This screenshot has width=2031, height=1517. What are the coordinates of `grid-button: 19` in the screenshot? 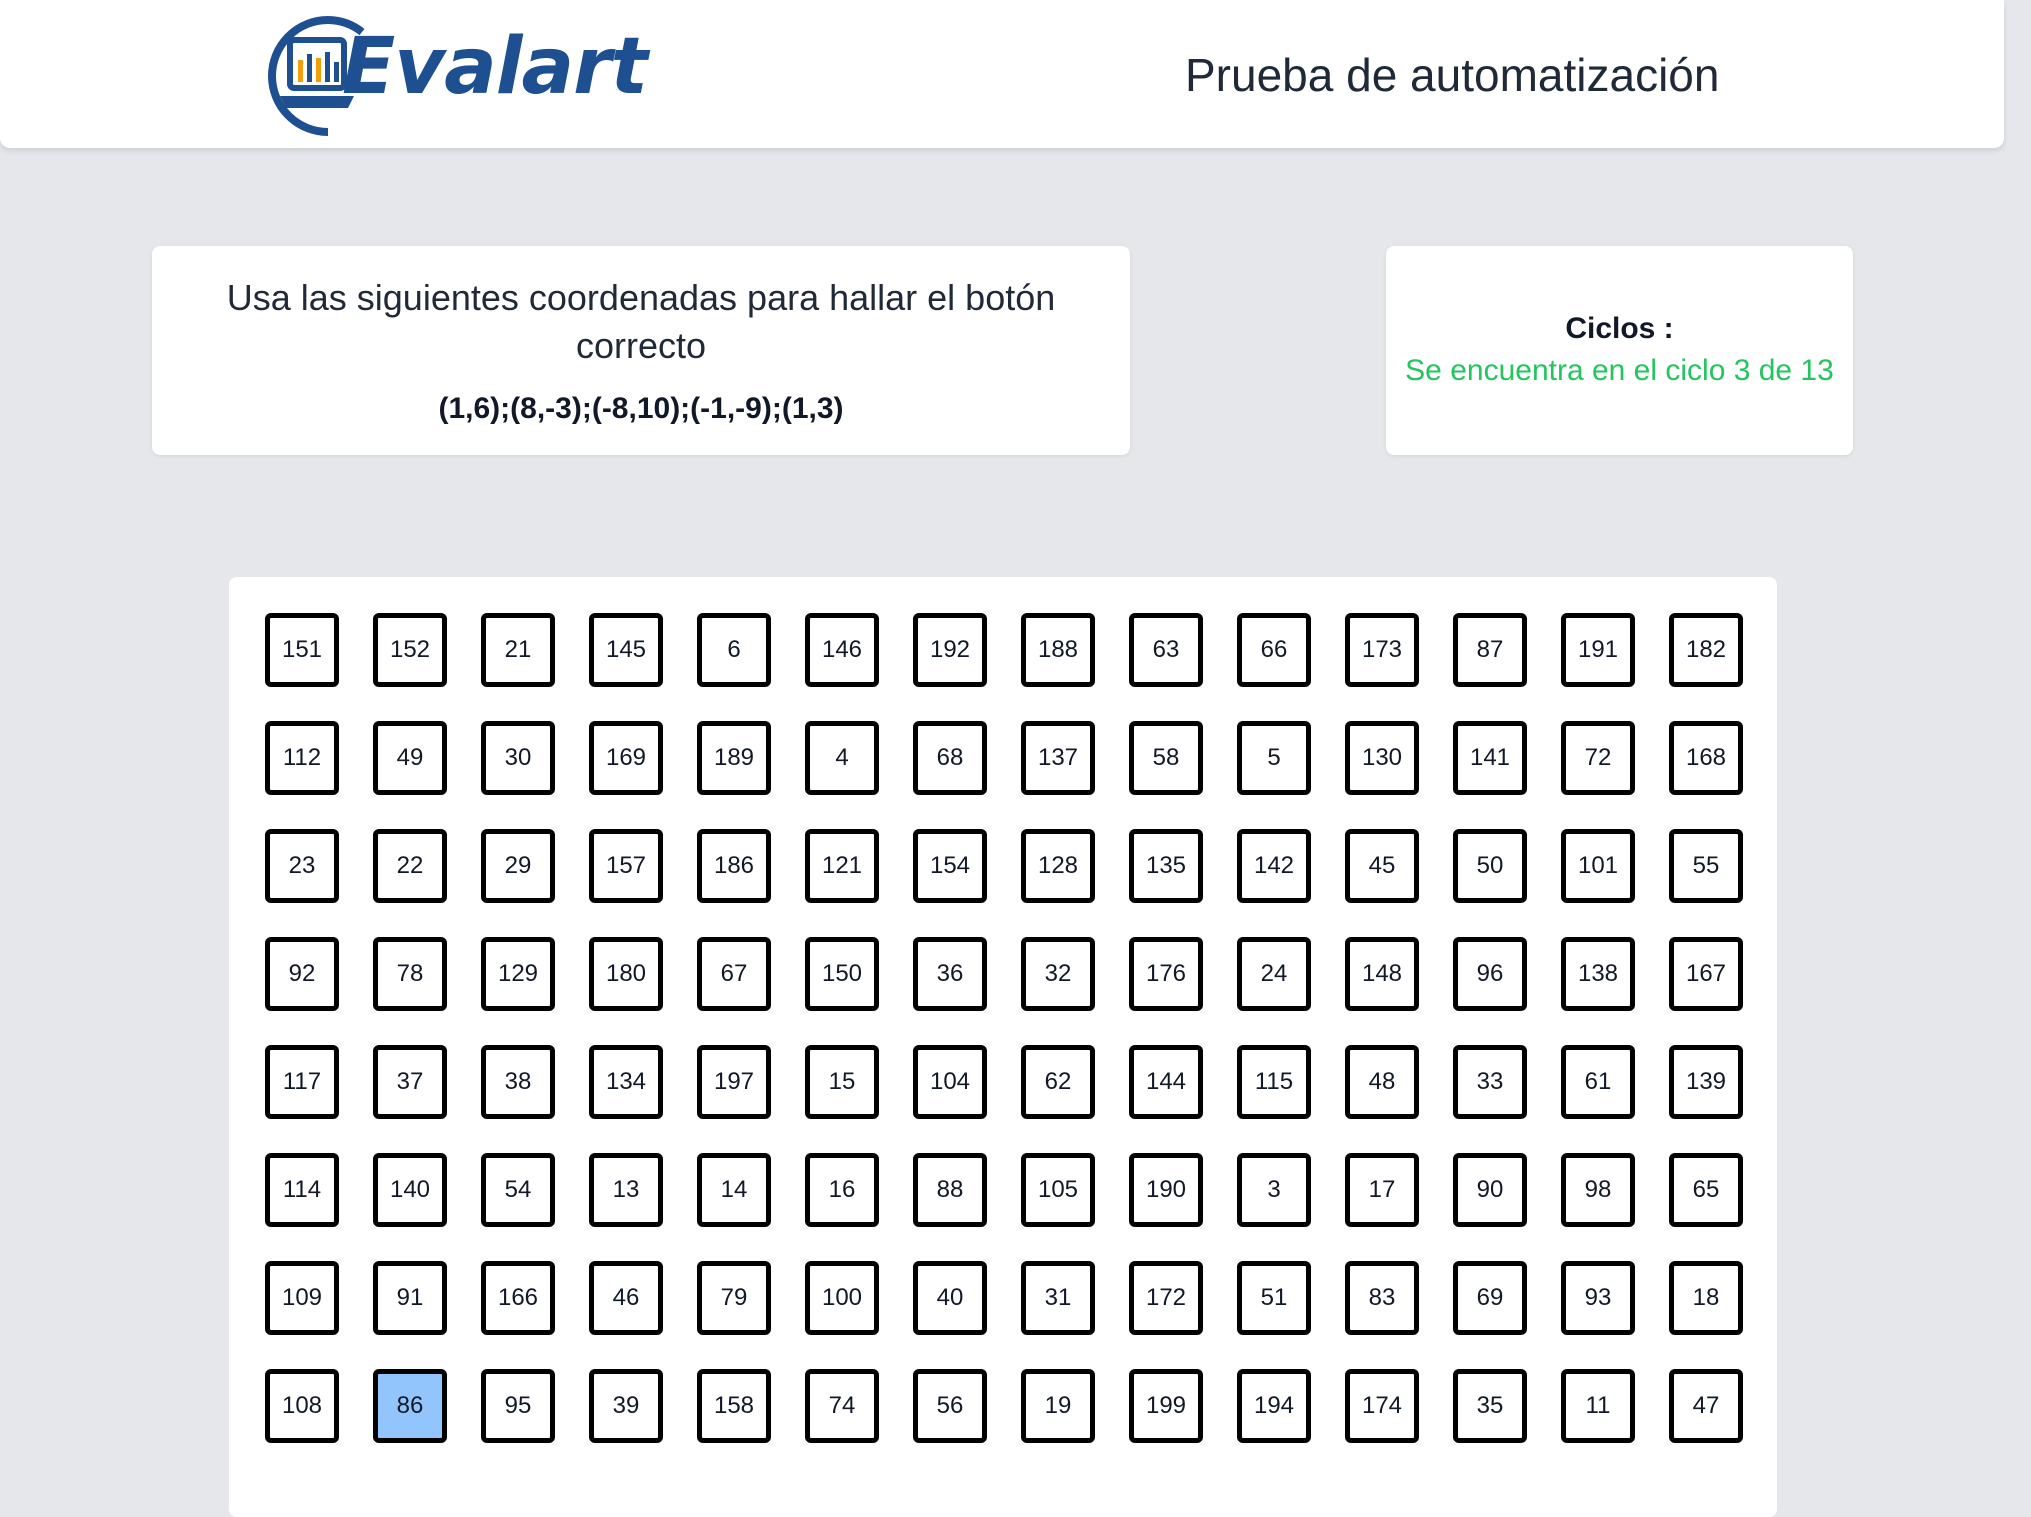 It's located at (1058, 1406).